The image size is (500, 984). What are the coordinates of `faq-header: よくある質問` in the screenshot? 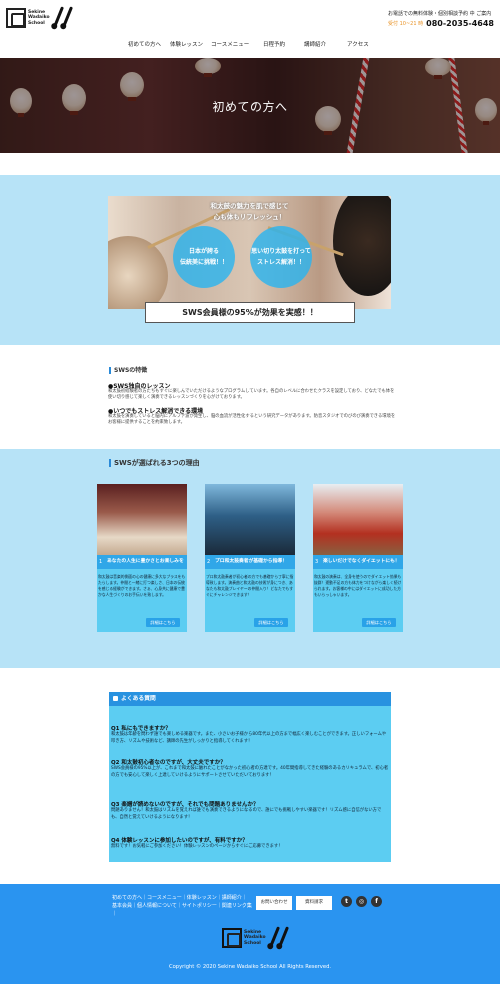 It's located at (250, 699).